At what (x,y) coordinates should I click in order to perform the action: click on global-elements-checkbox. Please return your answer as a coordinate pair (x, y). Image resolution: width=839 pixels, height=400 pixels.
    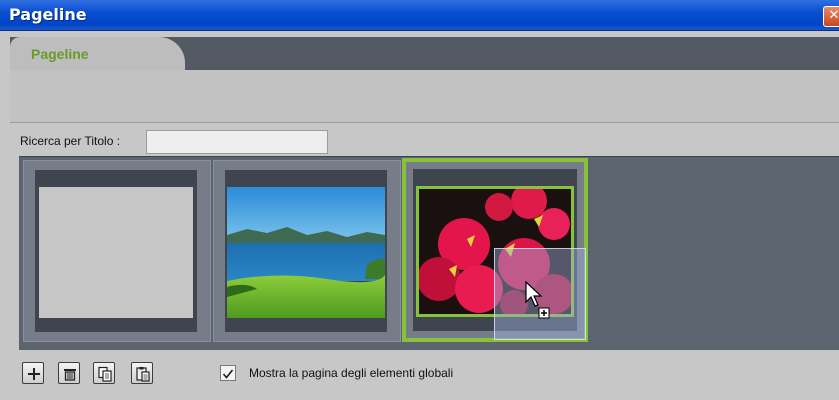
    Looking at the image, I should click on (228, 373).